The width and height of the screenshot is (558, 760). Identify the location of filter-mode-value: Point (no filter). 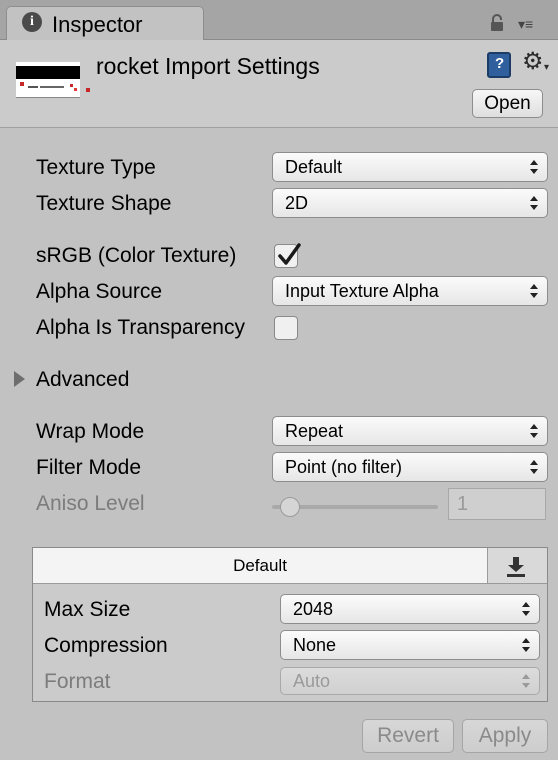
(344, 467).